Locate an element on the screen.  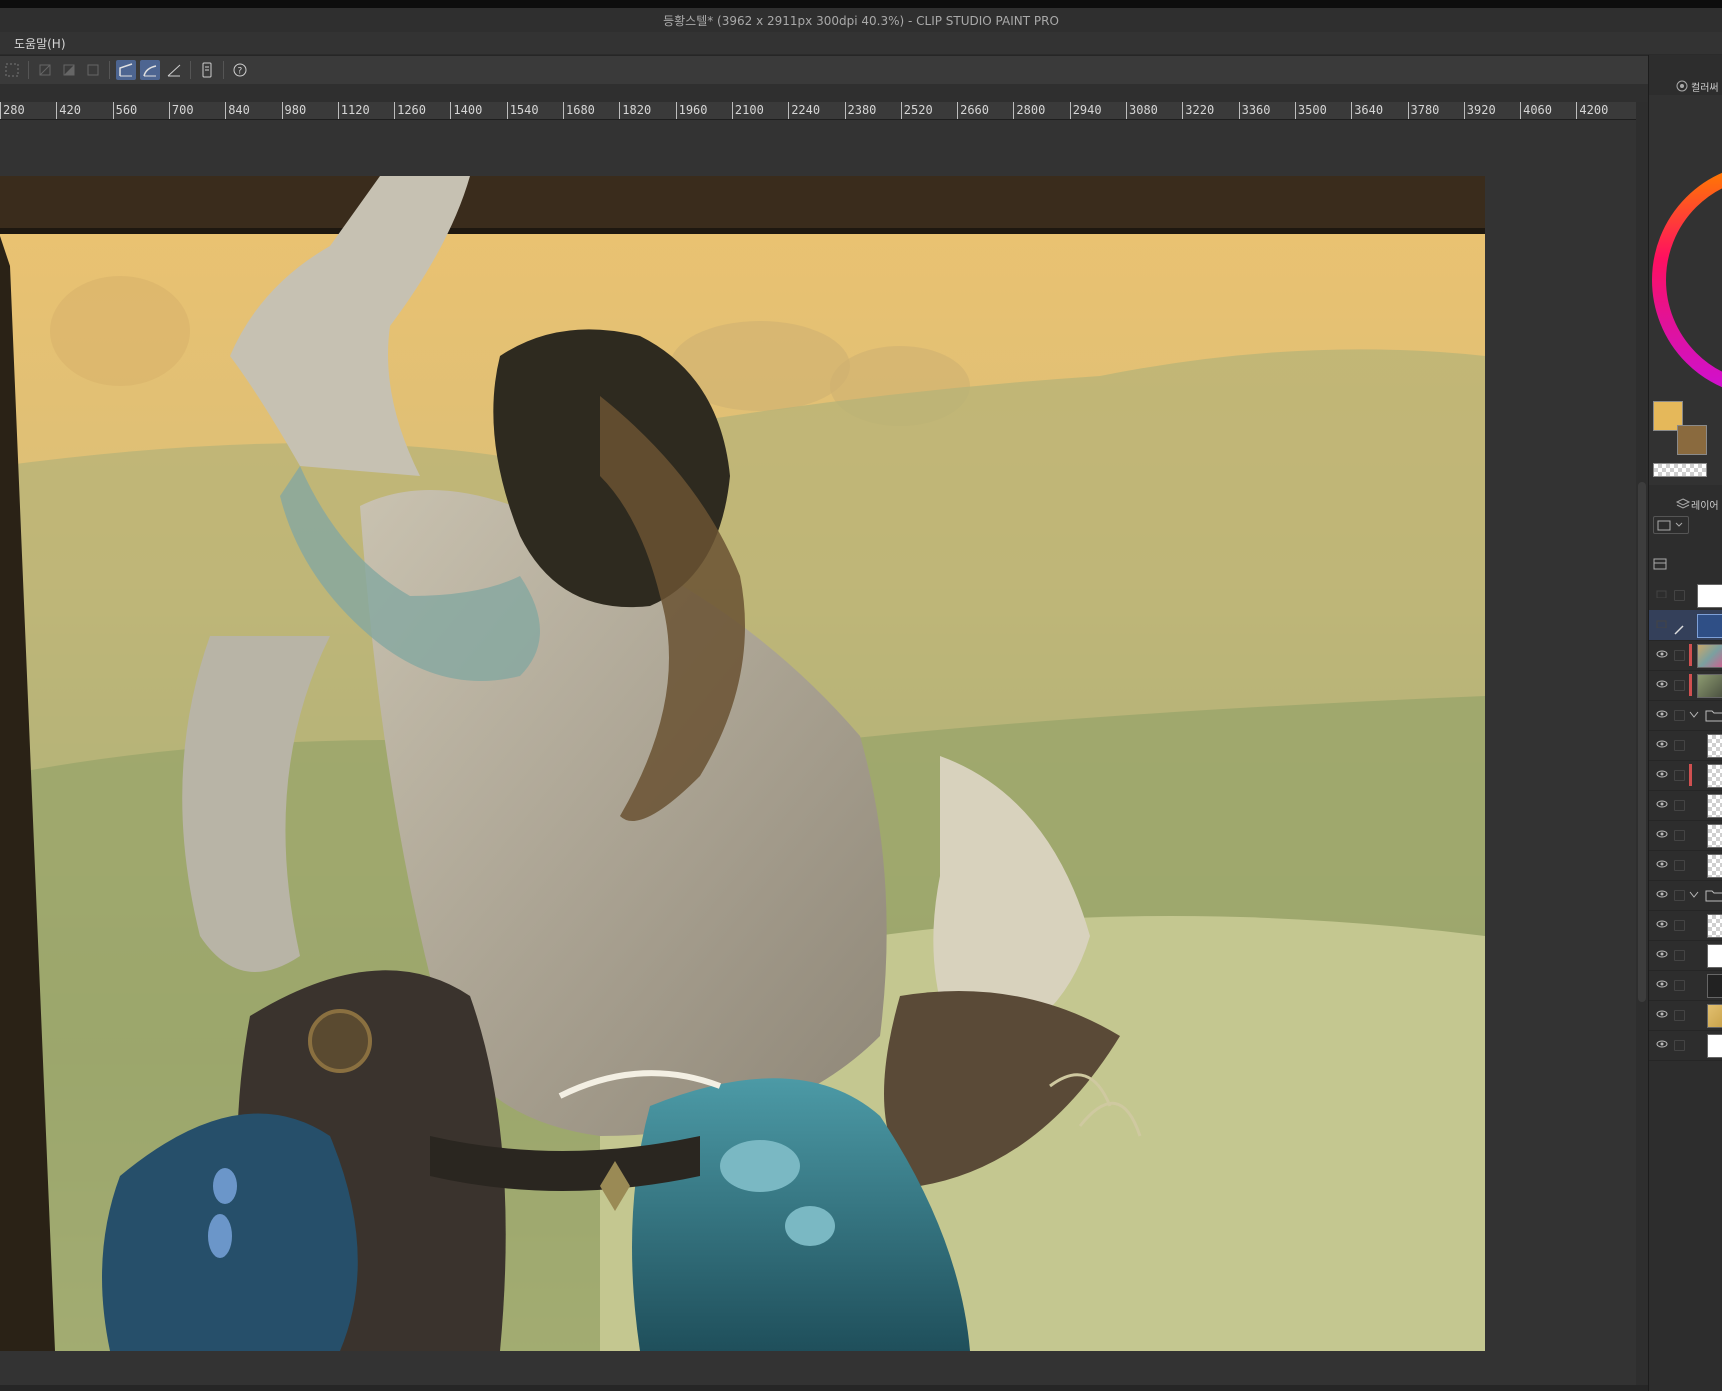
ruler-tick: 3780 is located at coordinates (1423, 110).